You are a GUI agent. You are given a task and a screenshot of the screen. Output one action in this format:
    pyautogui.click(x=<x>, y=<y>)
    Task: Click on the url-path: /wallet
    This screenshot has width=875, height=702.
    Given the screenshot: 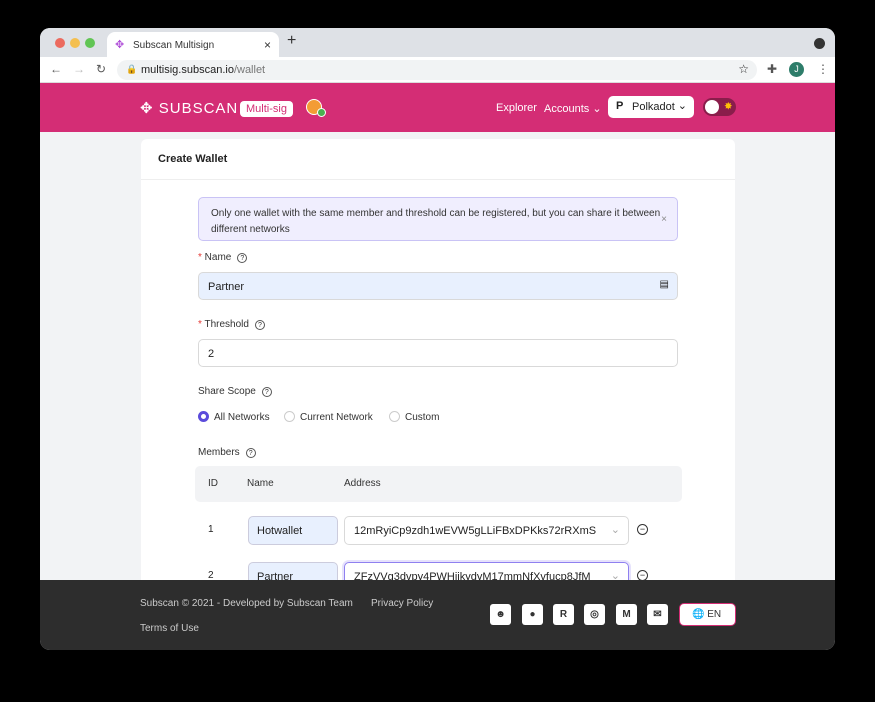 What is the action you would take?
    pyautogui.click(x=249, y=70)
    